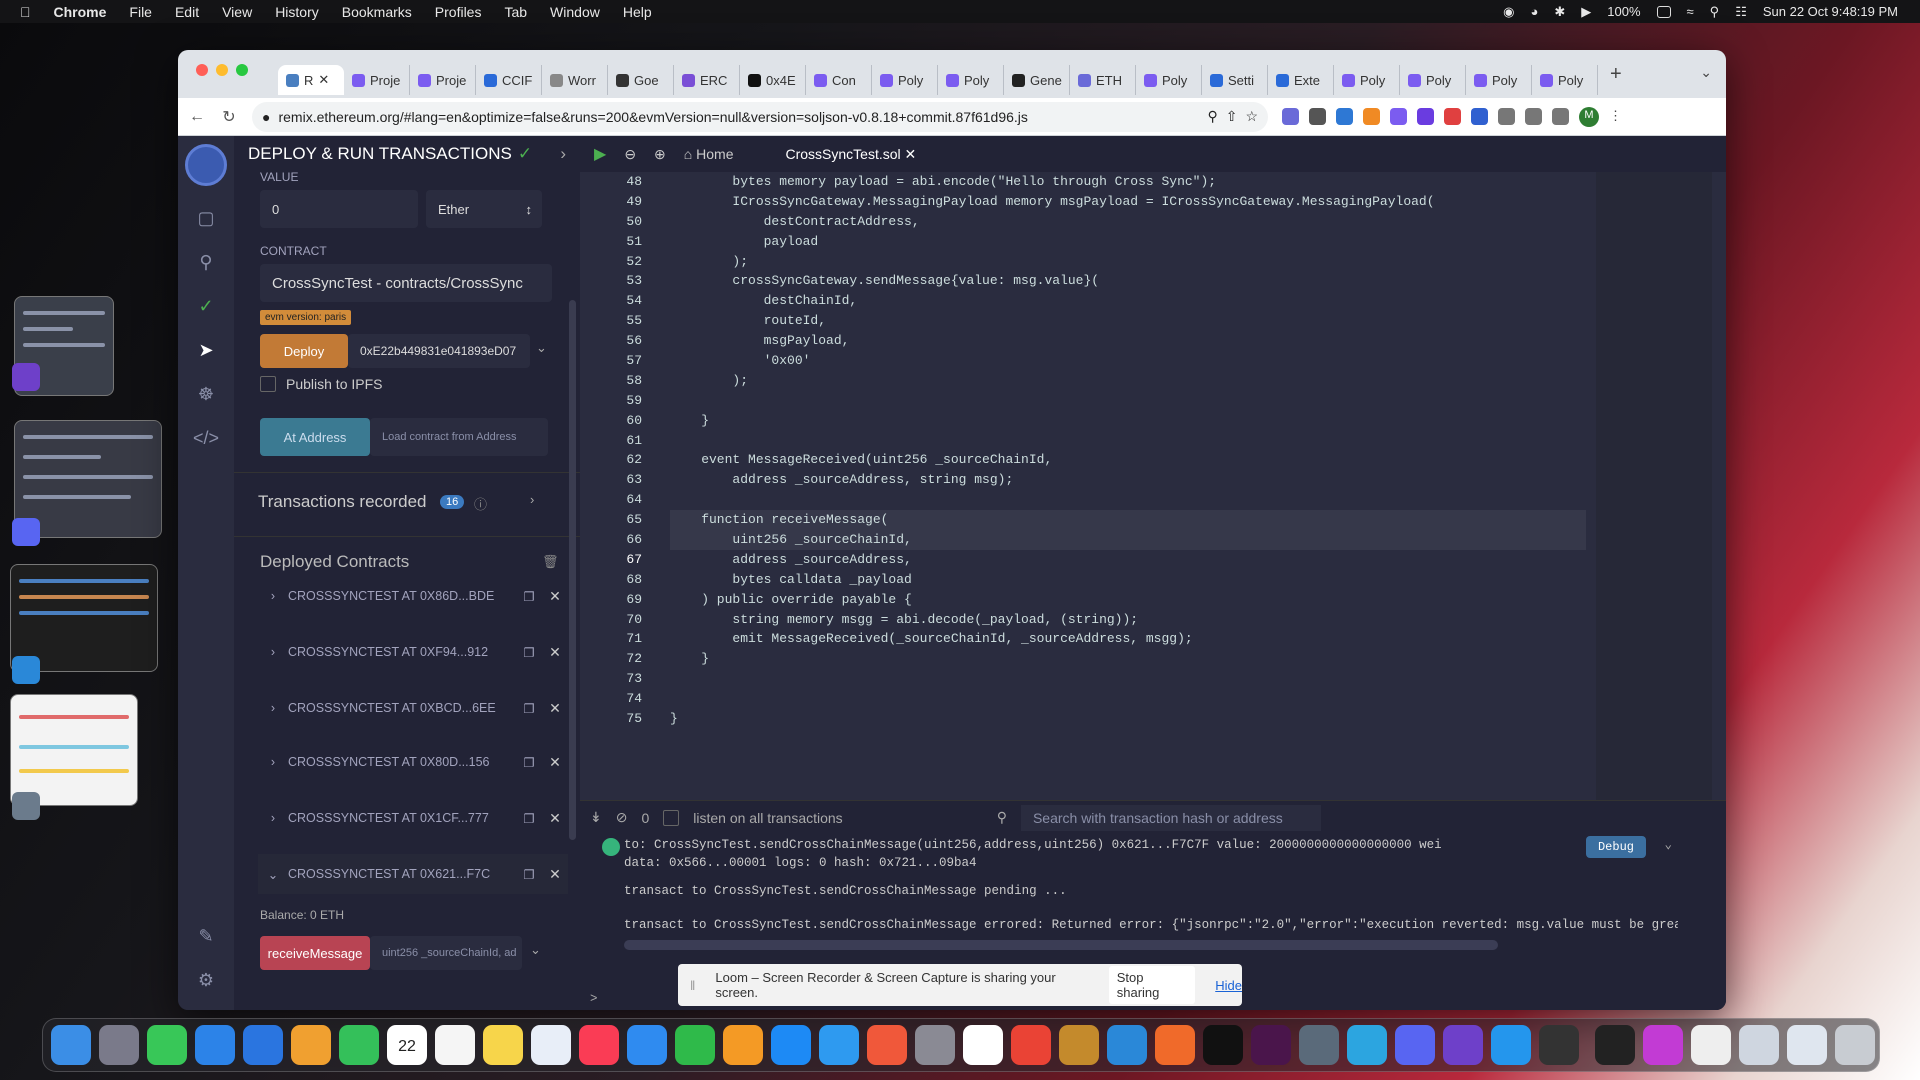 The width and height of the screenshot is (1920, 1080). I want to click on menu-window: Window, so click(575, 12).